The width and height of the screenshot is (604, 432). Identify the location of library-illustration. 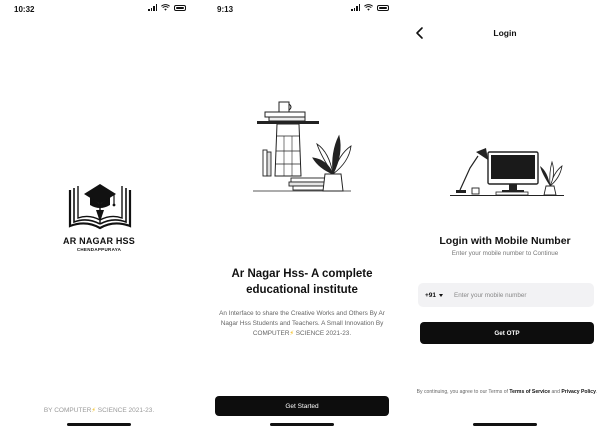
(302, 146).